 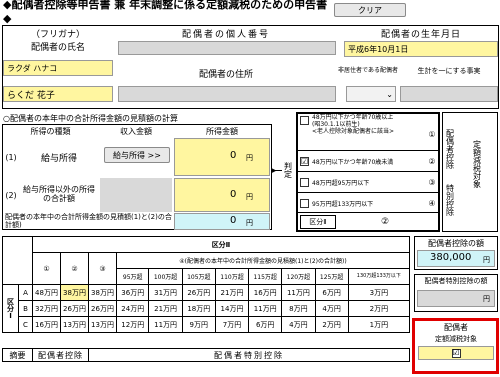 I want to click on row2-value: 0, so click(x=233, y=194).